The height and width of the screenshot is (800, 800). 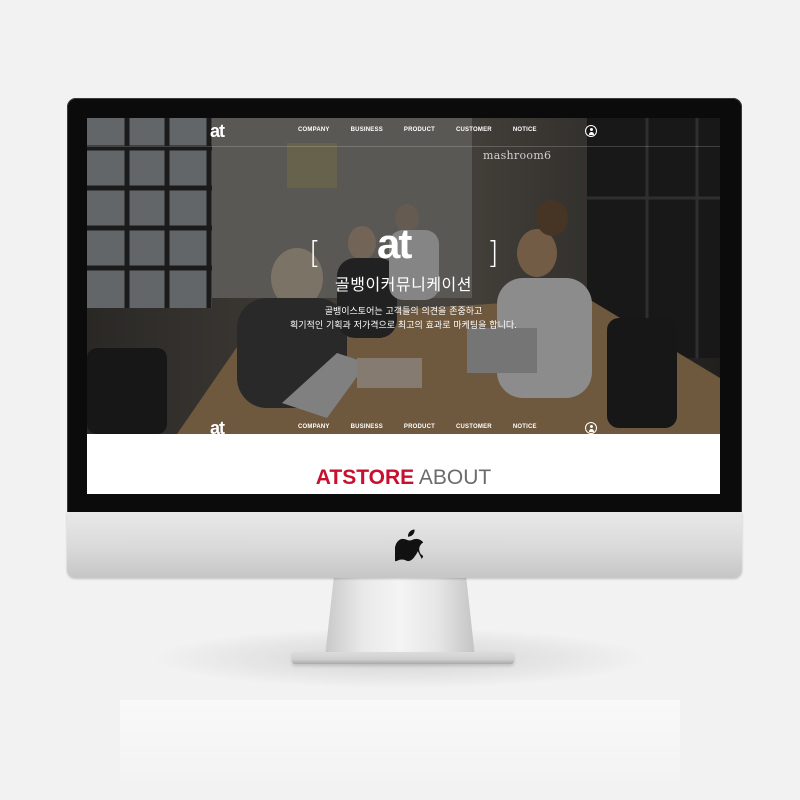 I want to click on about-section: ATSTORE ABOUT, so click(x=403, y=464).